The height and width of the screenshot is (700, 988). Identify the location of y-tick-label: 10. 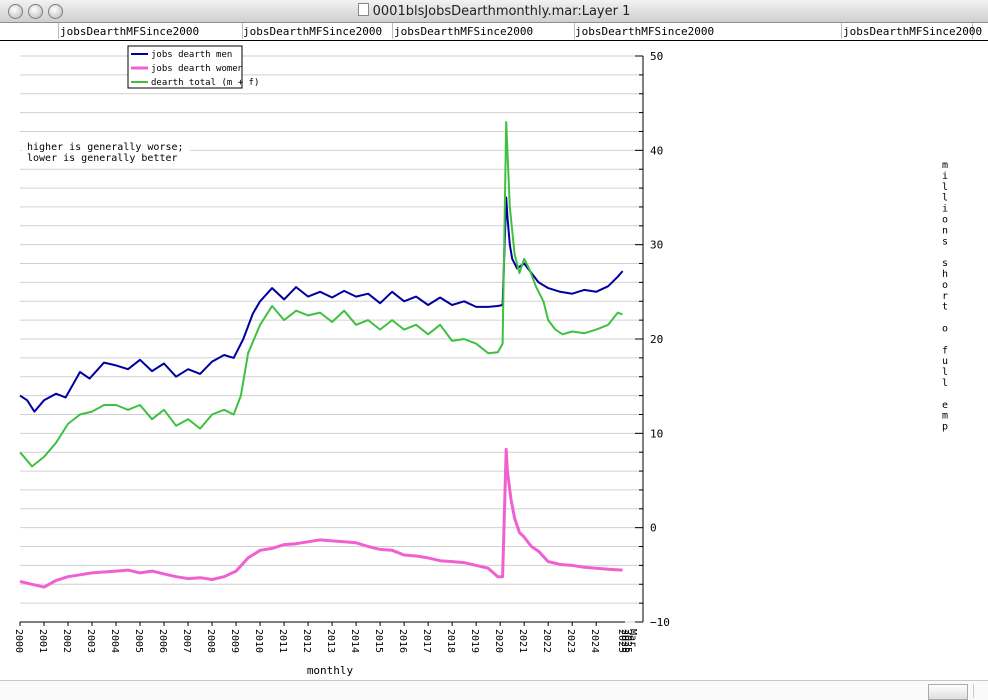
(656, 433).